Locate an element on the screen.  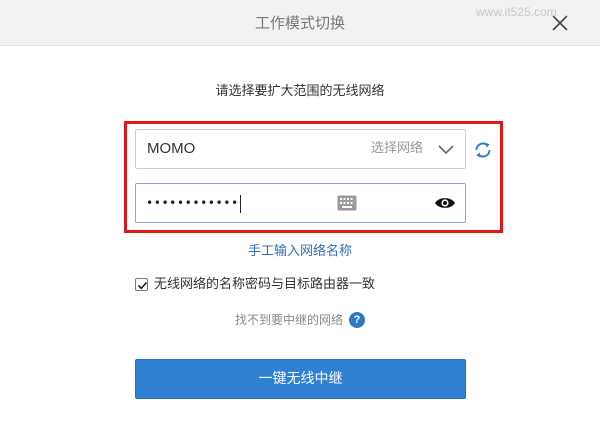
dialog-header: 工作模式切换 www.it525.com is located at coordinates (300, 23).